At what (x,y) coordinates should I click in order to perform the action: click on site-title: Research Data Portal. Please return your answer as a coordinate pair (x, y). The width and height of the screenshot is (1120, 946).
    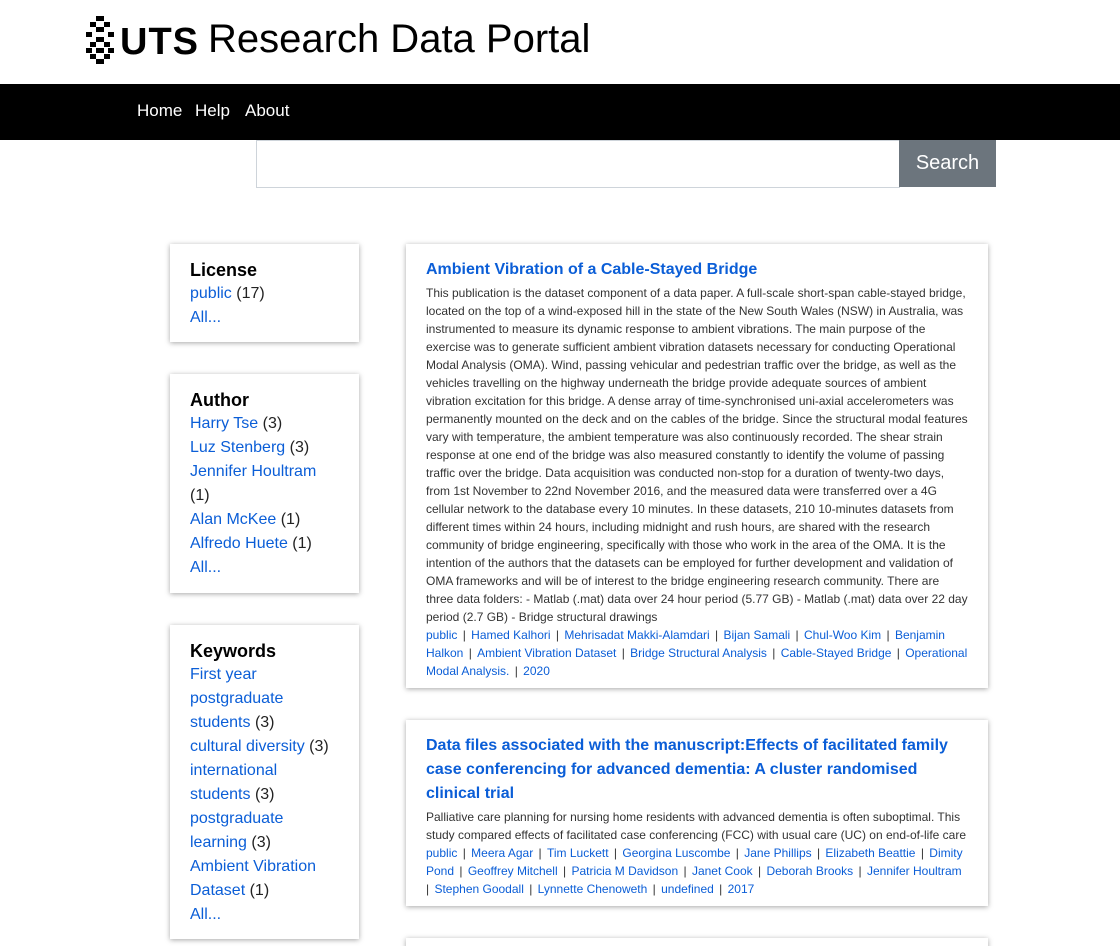
    Looking at the image, I should click on (399, 39).